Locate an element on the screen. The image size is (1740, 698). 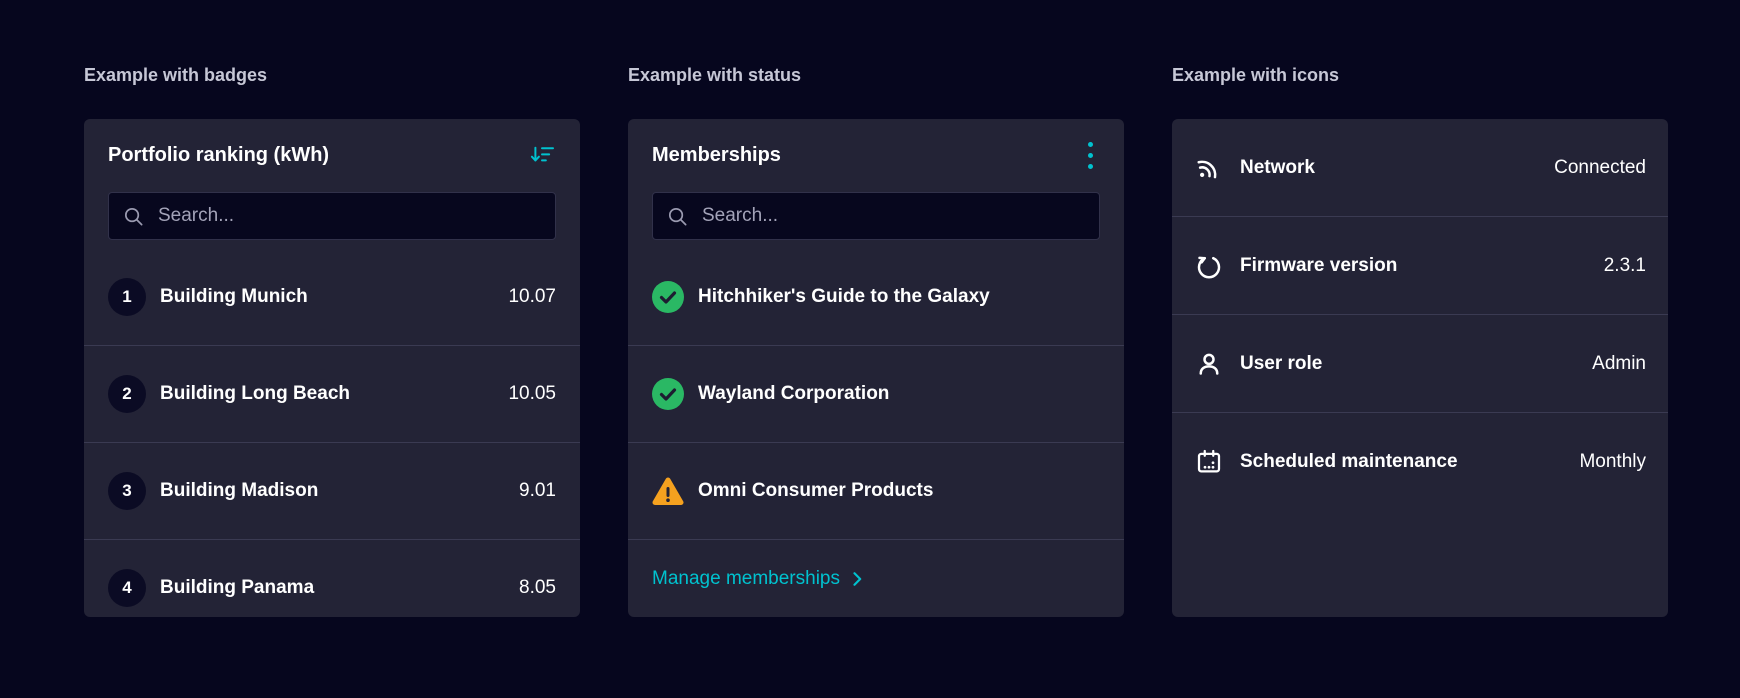
manage-memberships-link: Manage memberships is located at coordinates (757, 579).